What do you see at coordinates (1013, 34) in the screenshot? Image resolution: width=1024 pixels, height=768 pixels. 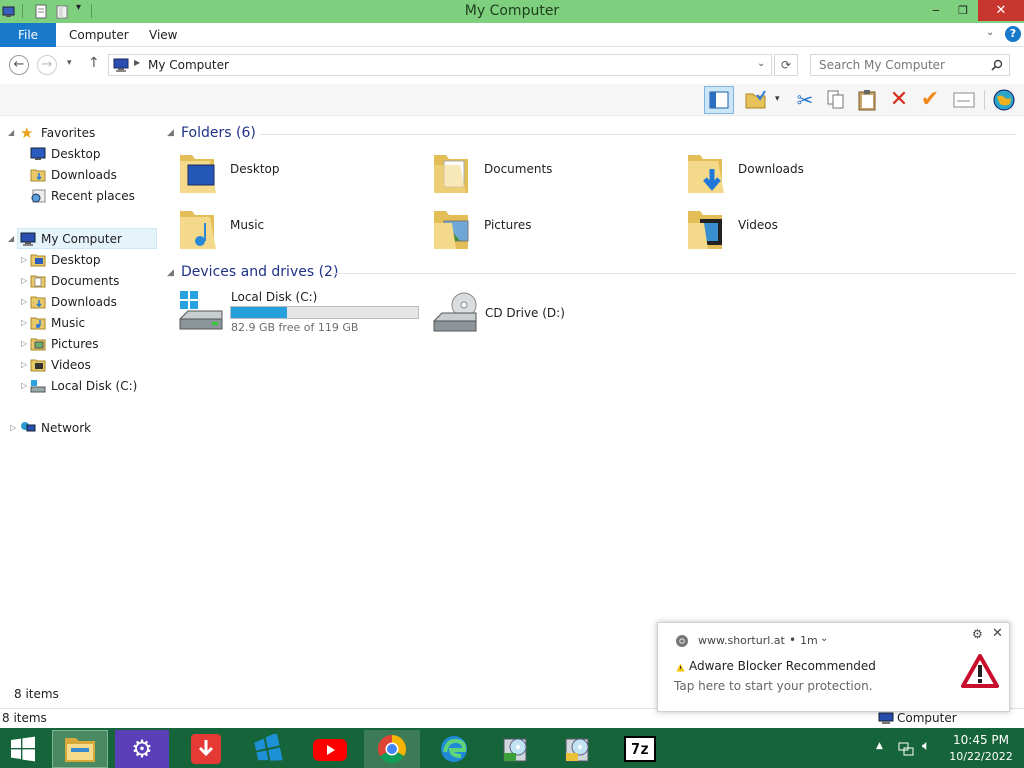 I see `help-icon: ?` at bounding box center [1013, 34].